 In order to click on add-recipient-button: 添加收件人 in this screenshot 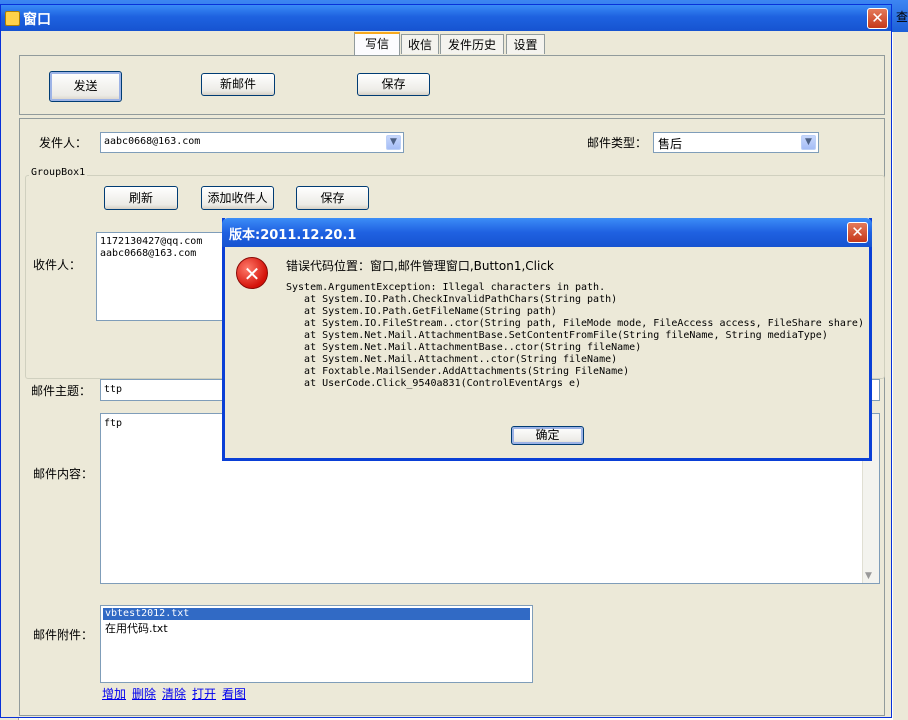, I will do `click(237, 198)`.